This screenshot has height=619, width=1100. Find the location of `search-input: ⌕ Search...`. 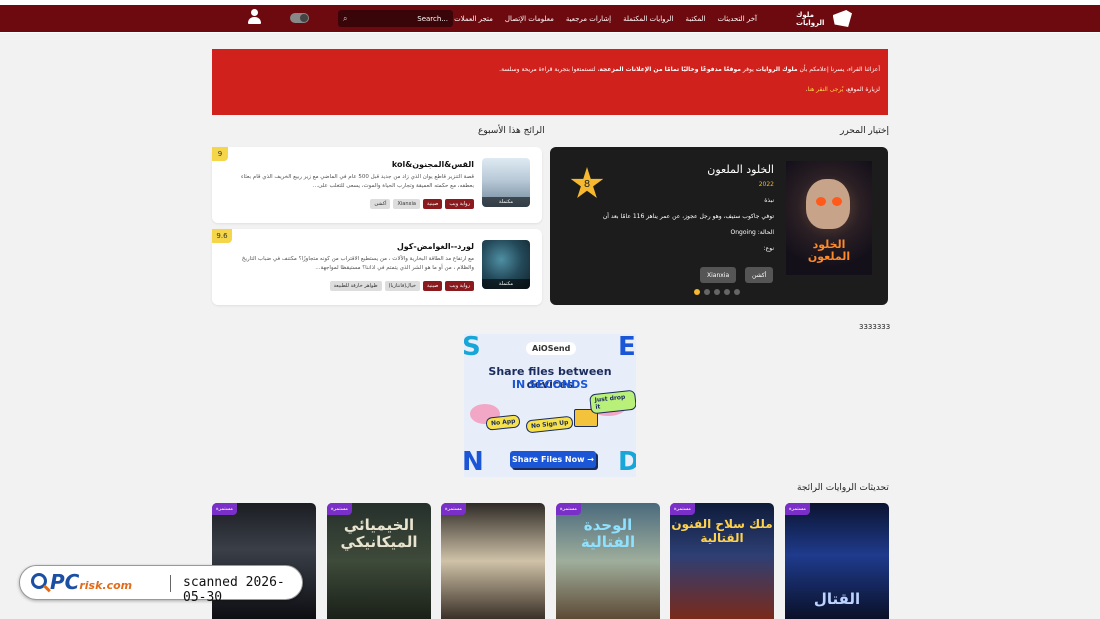

search-input: ⌕ Search... is located at coordinates (395, 18).